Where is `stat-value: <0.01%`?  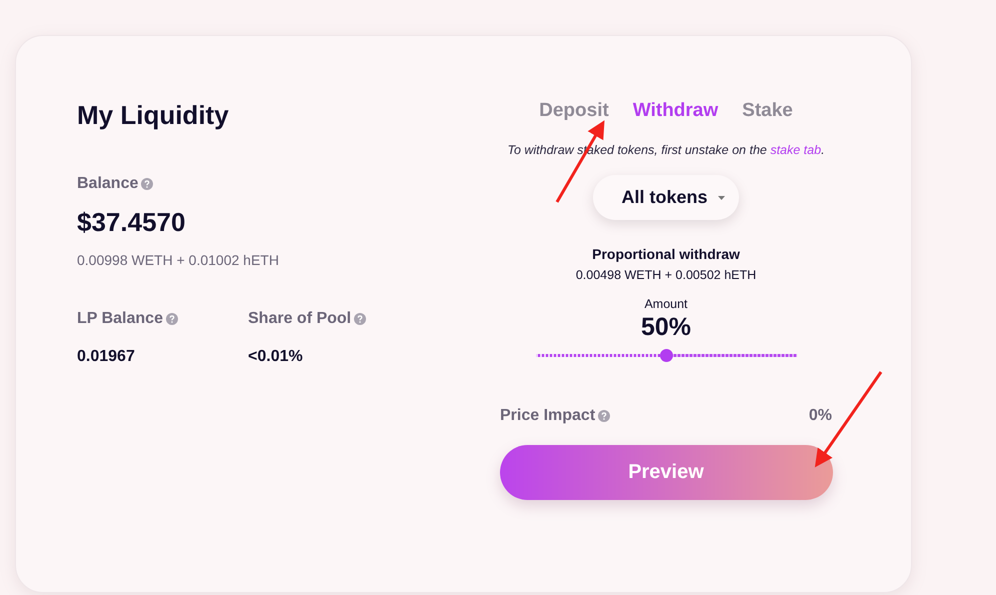 stat-value: <0.01% is located at coordinates (276, 357).